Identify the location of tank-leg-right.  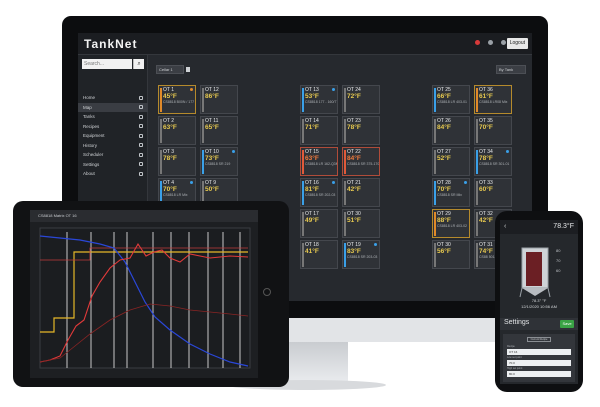
(549, 292).